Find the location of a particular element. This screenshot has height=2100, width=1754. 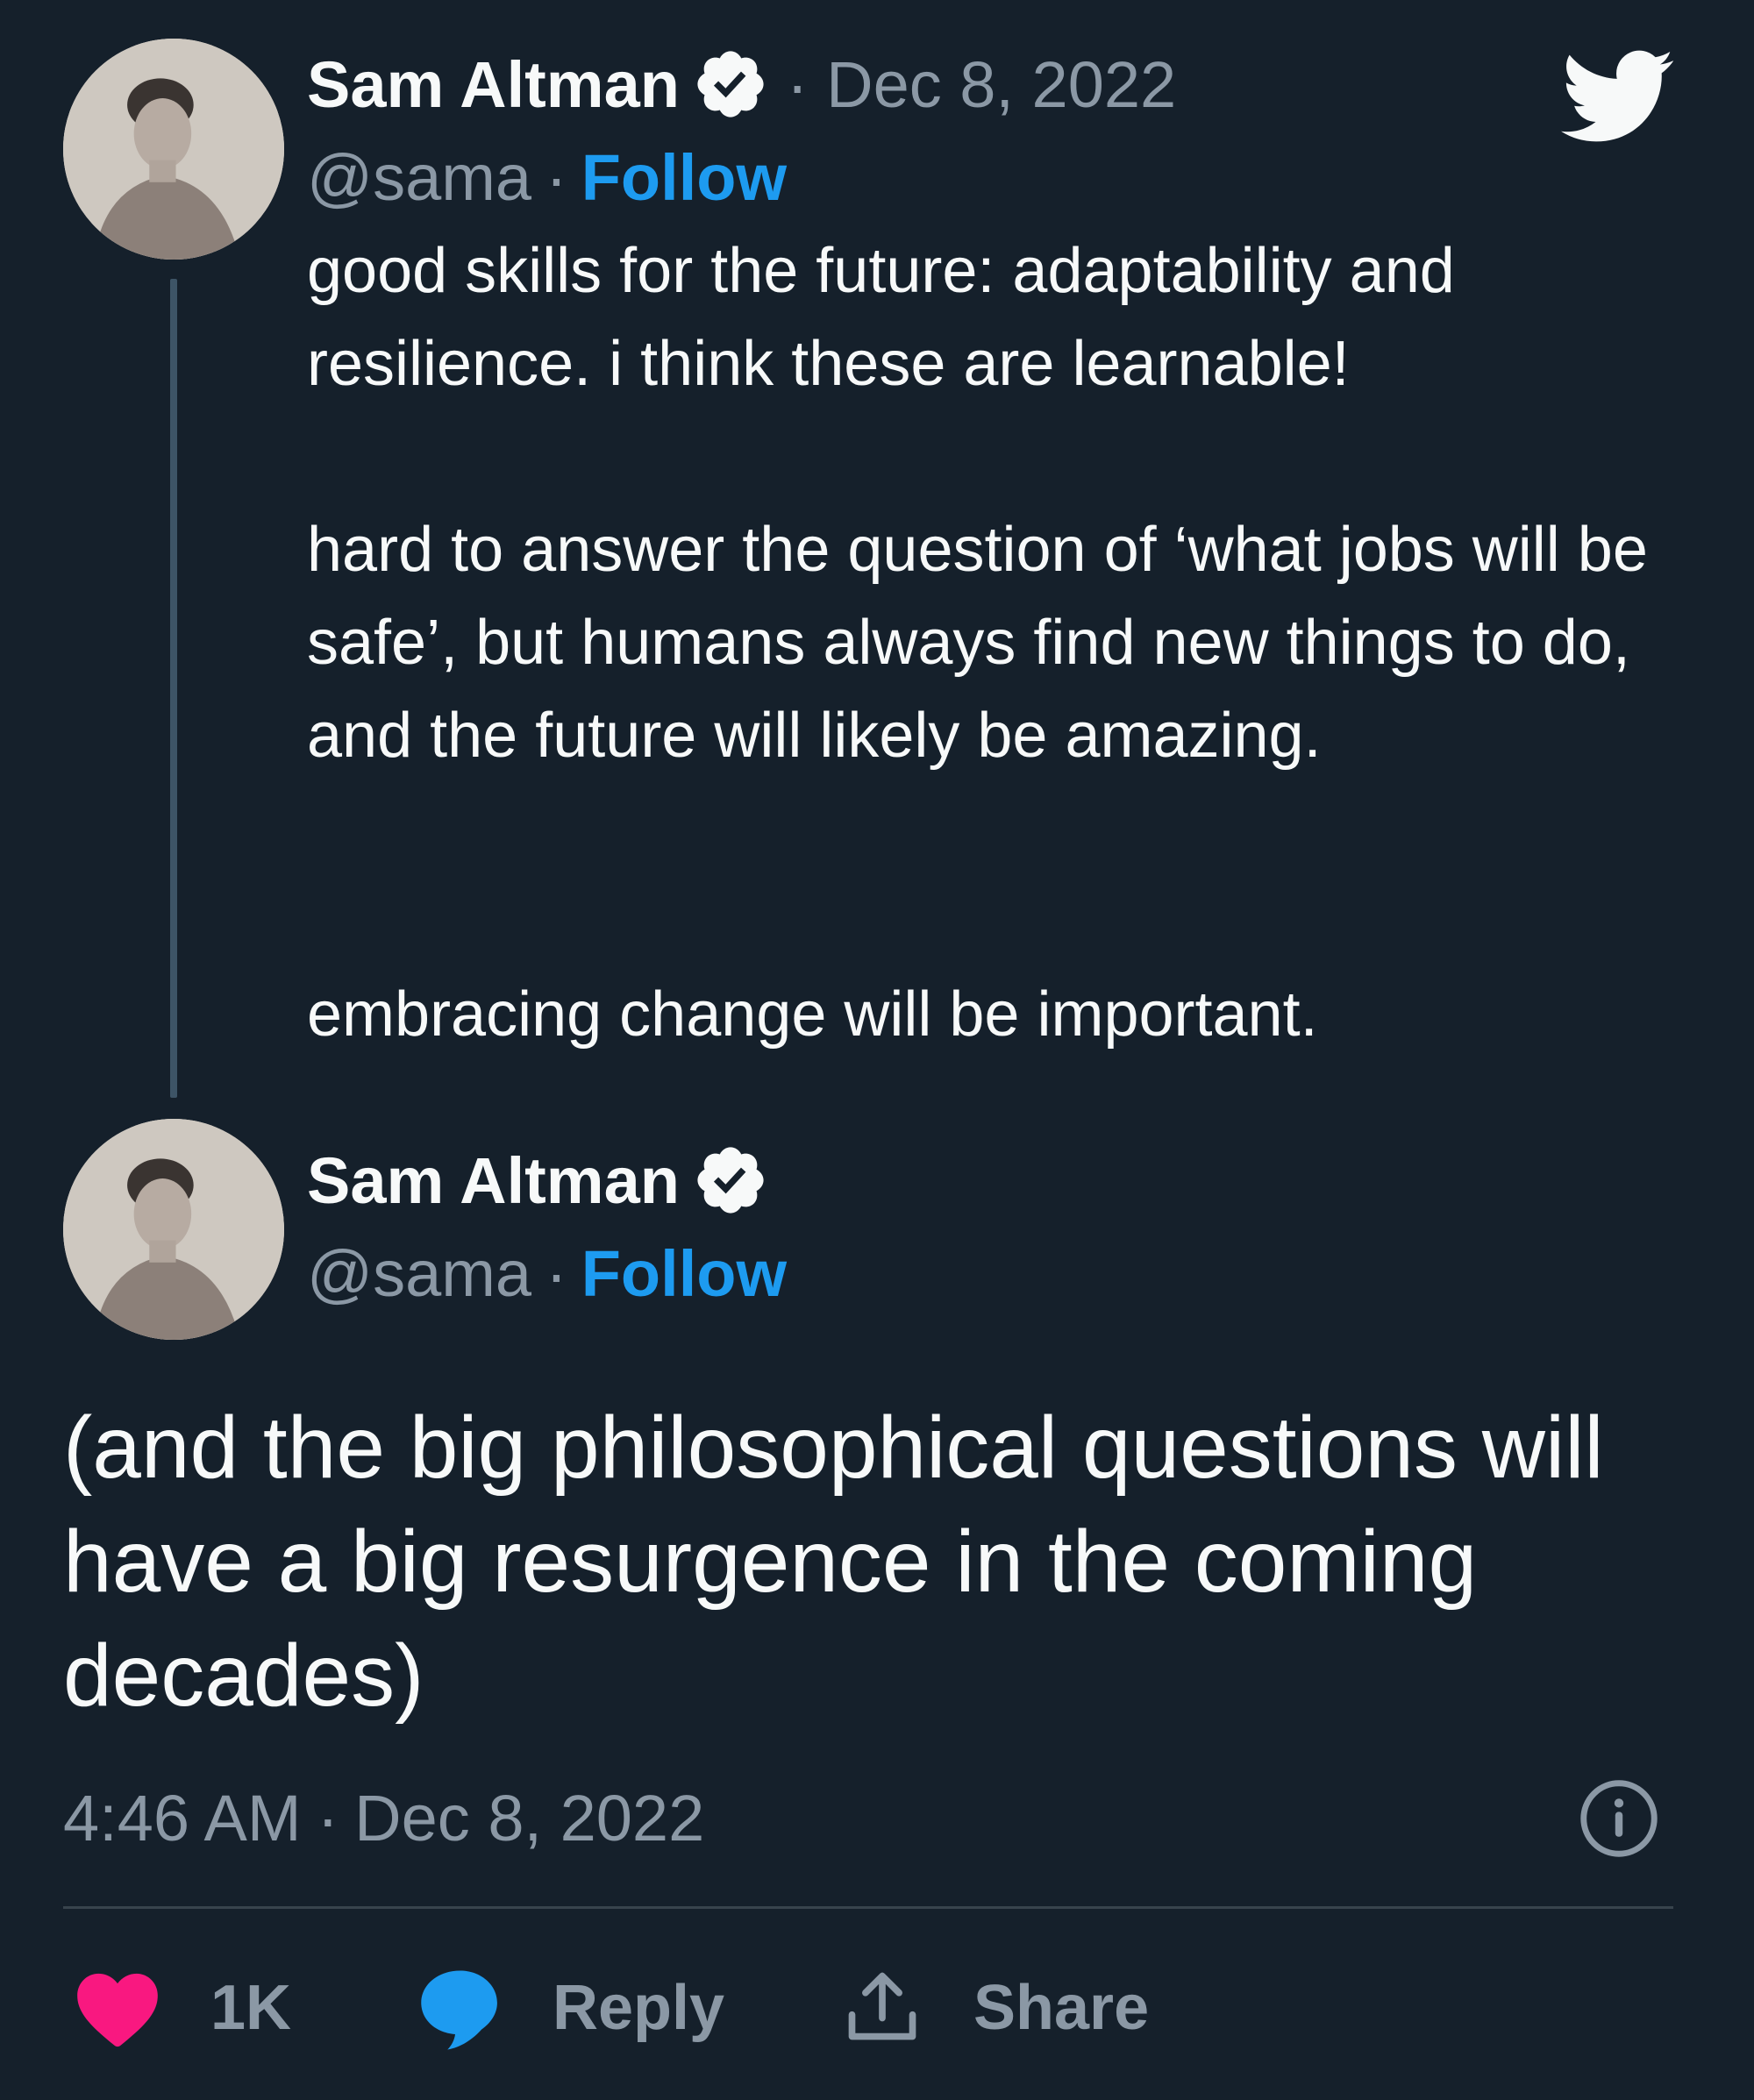

tweet-time: 4:46 AM is located at coordinates (182, 1817).